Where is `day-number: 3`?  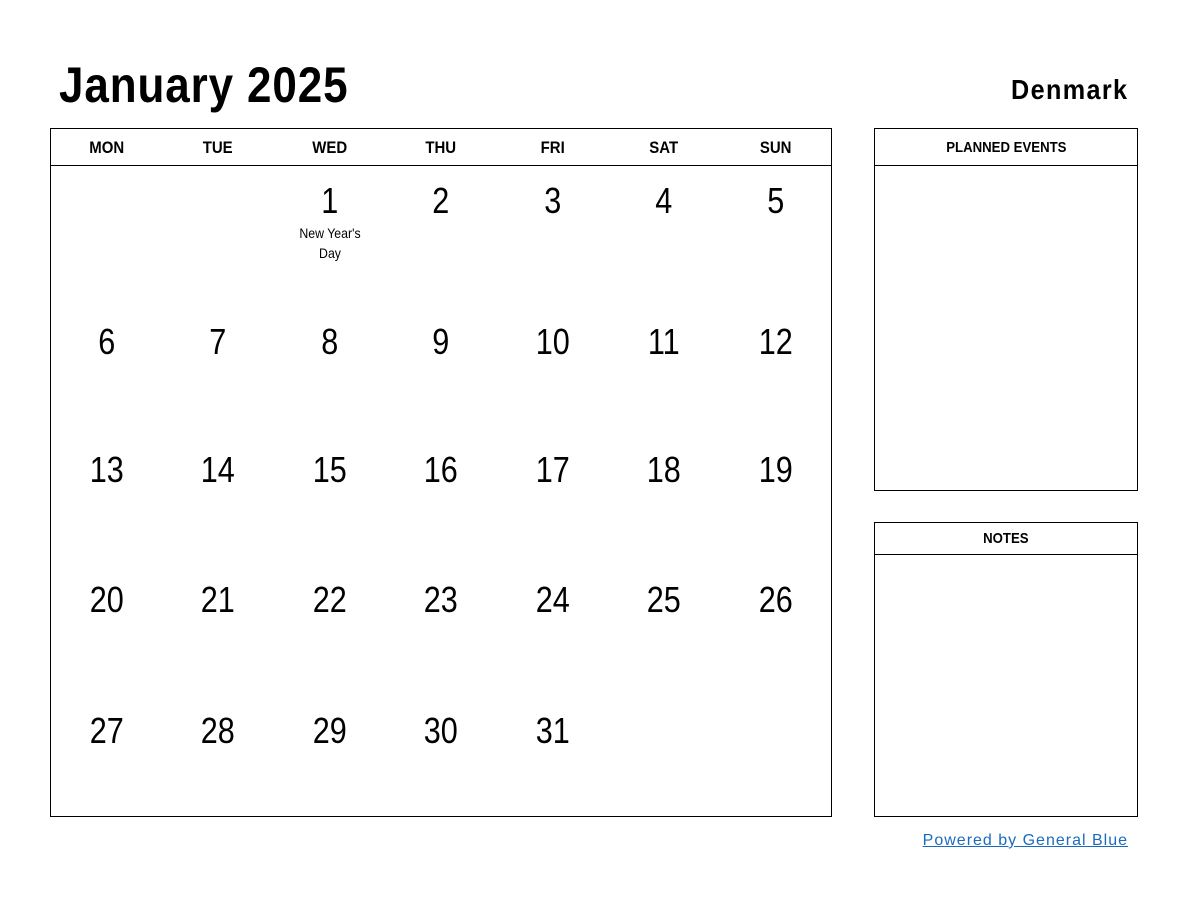 day-number: 3 is located at coordinates (552, 200).